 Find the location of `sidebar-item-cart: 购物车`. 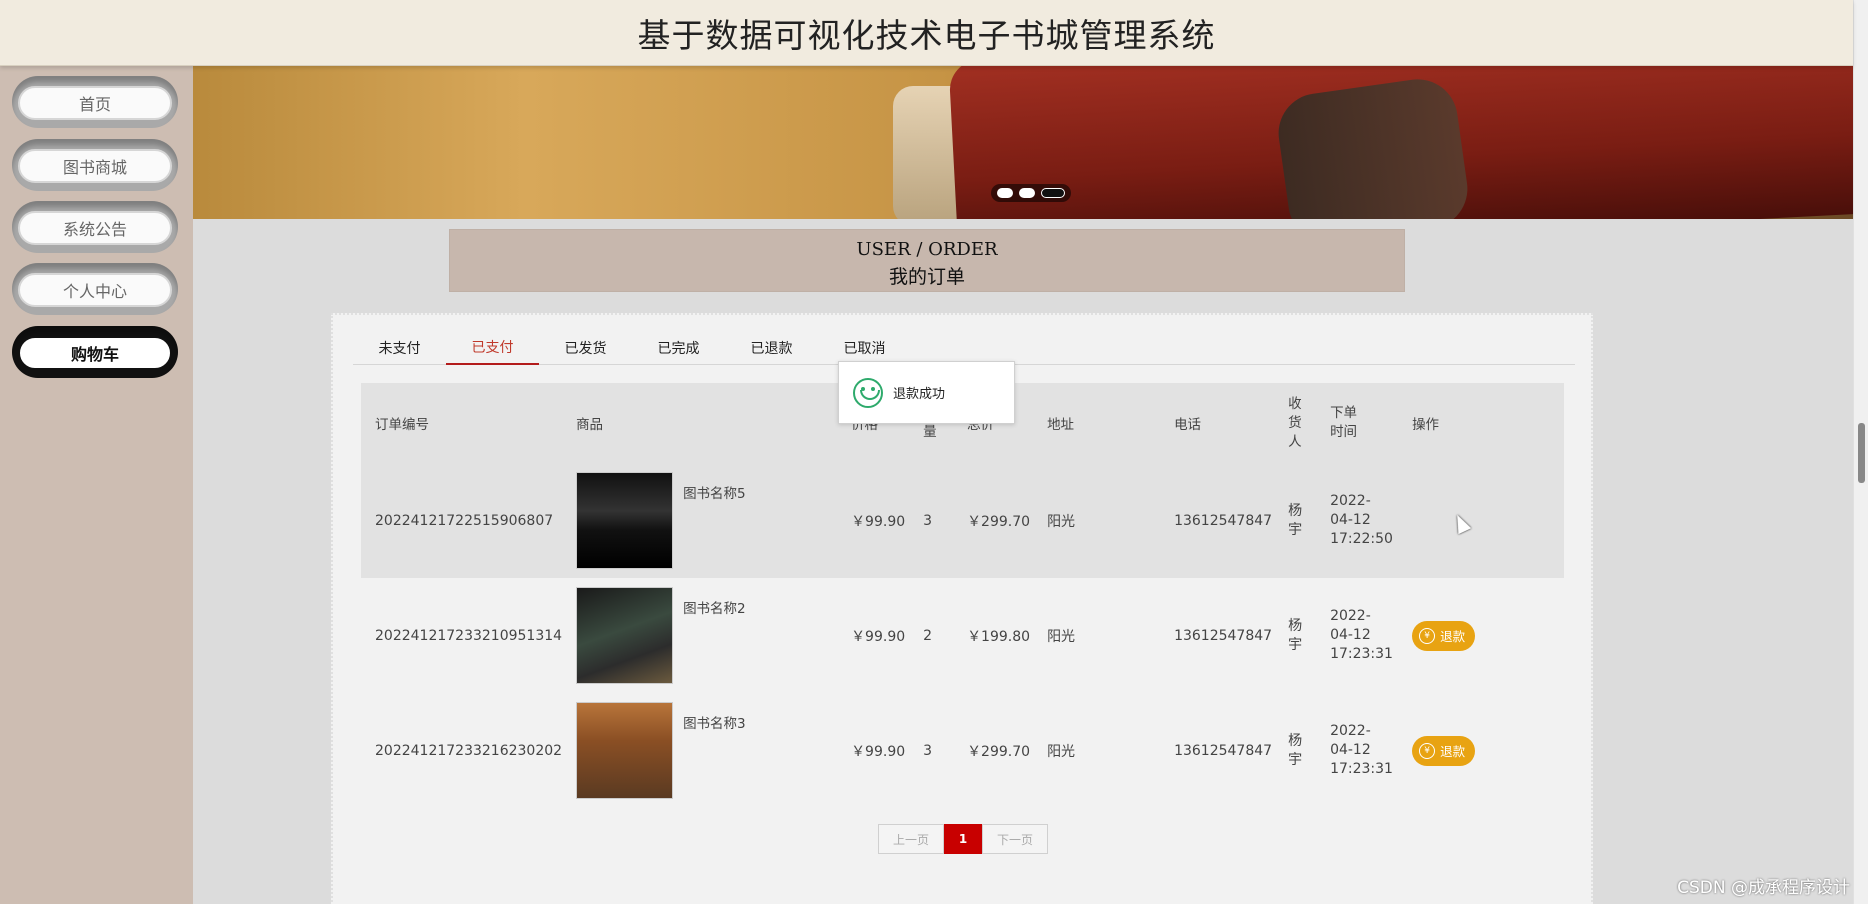

sidebar-item-cart: 购物车 is located at coordinates (95, 352).